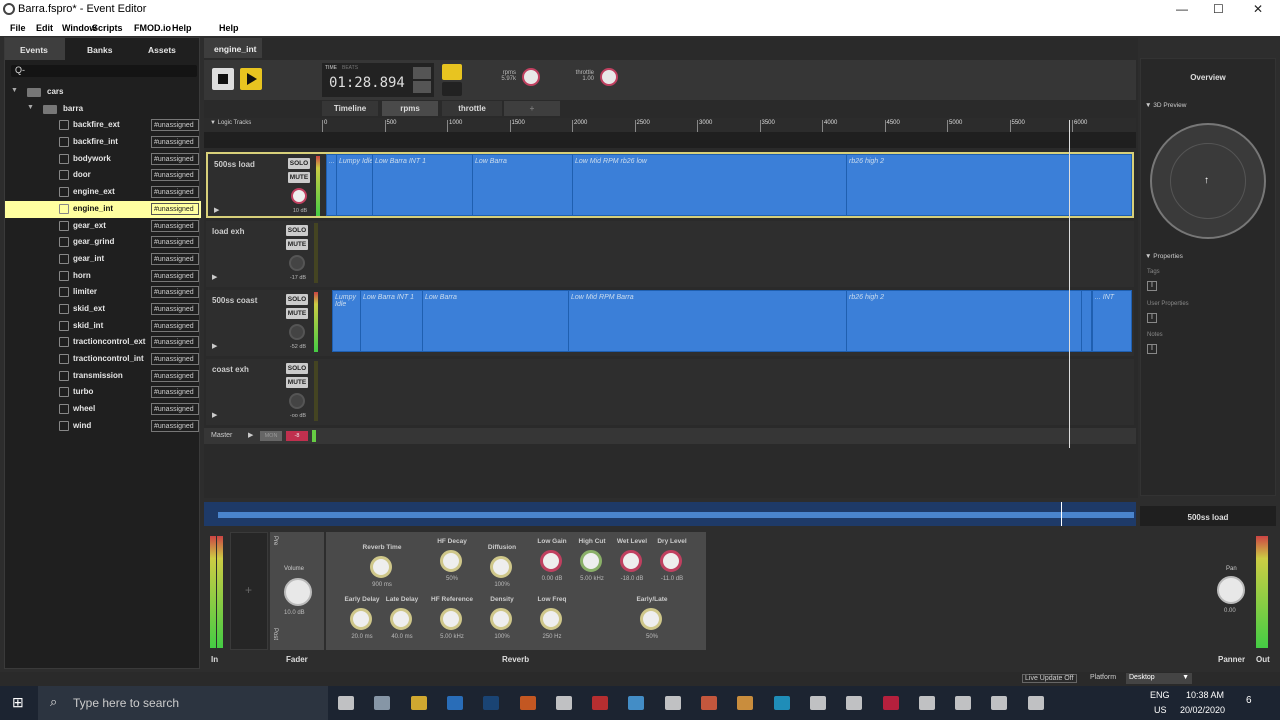 This screenshot has width=1280, height=720. What do you see at coordinates (1165, 105) in the screenshot?
I see `preview-header: ▼ 3D Preview` at bounding box center [1165, 105].